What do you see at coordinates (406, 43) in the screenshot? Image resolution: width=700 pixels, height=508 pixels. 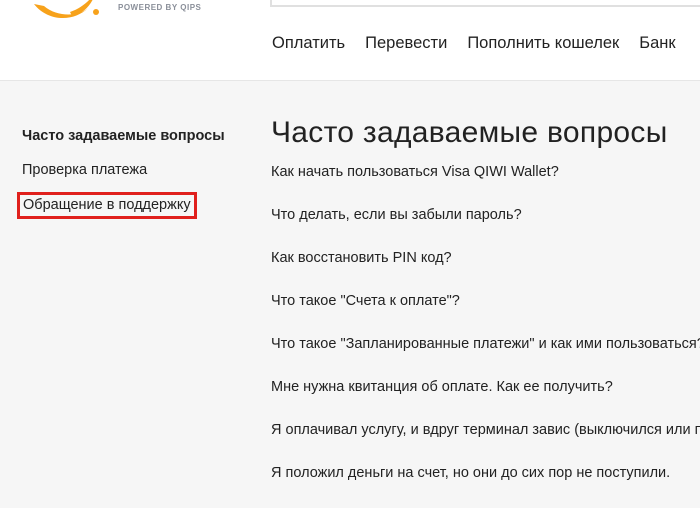 I see `nav-transfer: Перевести` at bounding box center [406, 43].